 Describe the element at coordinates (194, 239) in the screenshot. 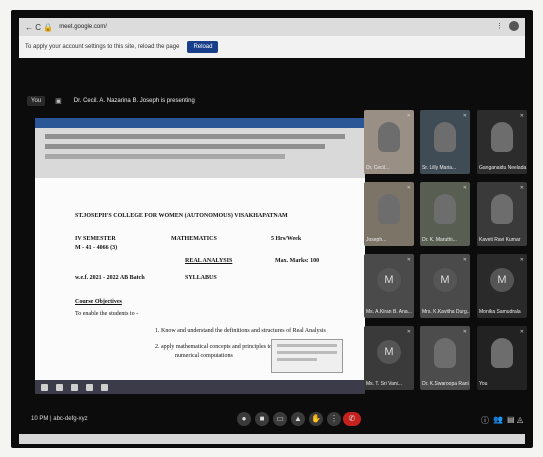

I see `doc-subject: MATHEMATICS` at that location.